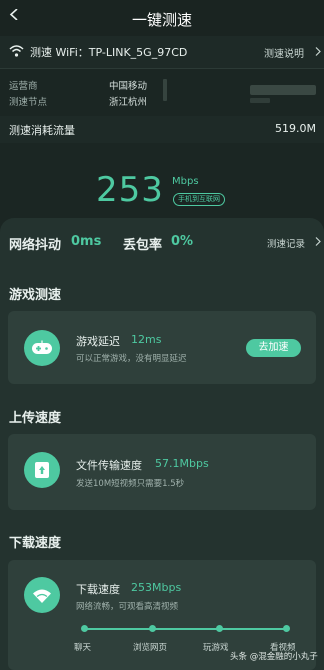 Image resolution: width=324 pixels, height=670 pixels. Describe the element at coordinates (35, 543) in the screenshot. I see `download-section-title: 下载速度` at that location.